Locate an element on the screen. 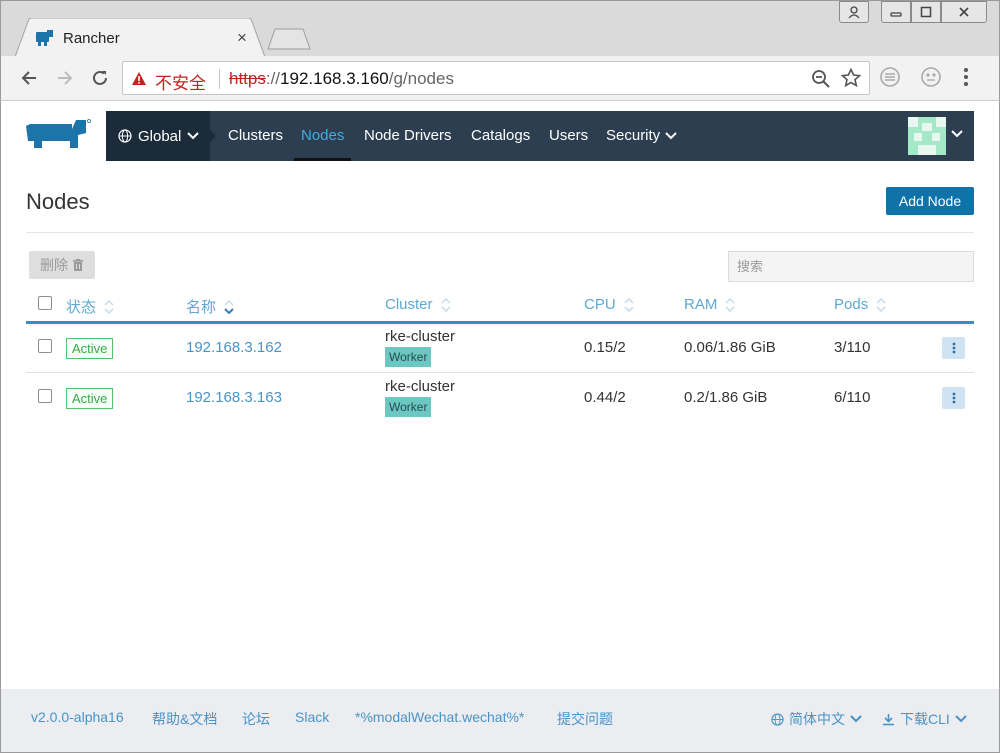  slack-link: Slack is located at coordinates (312, 717).